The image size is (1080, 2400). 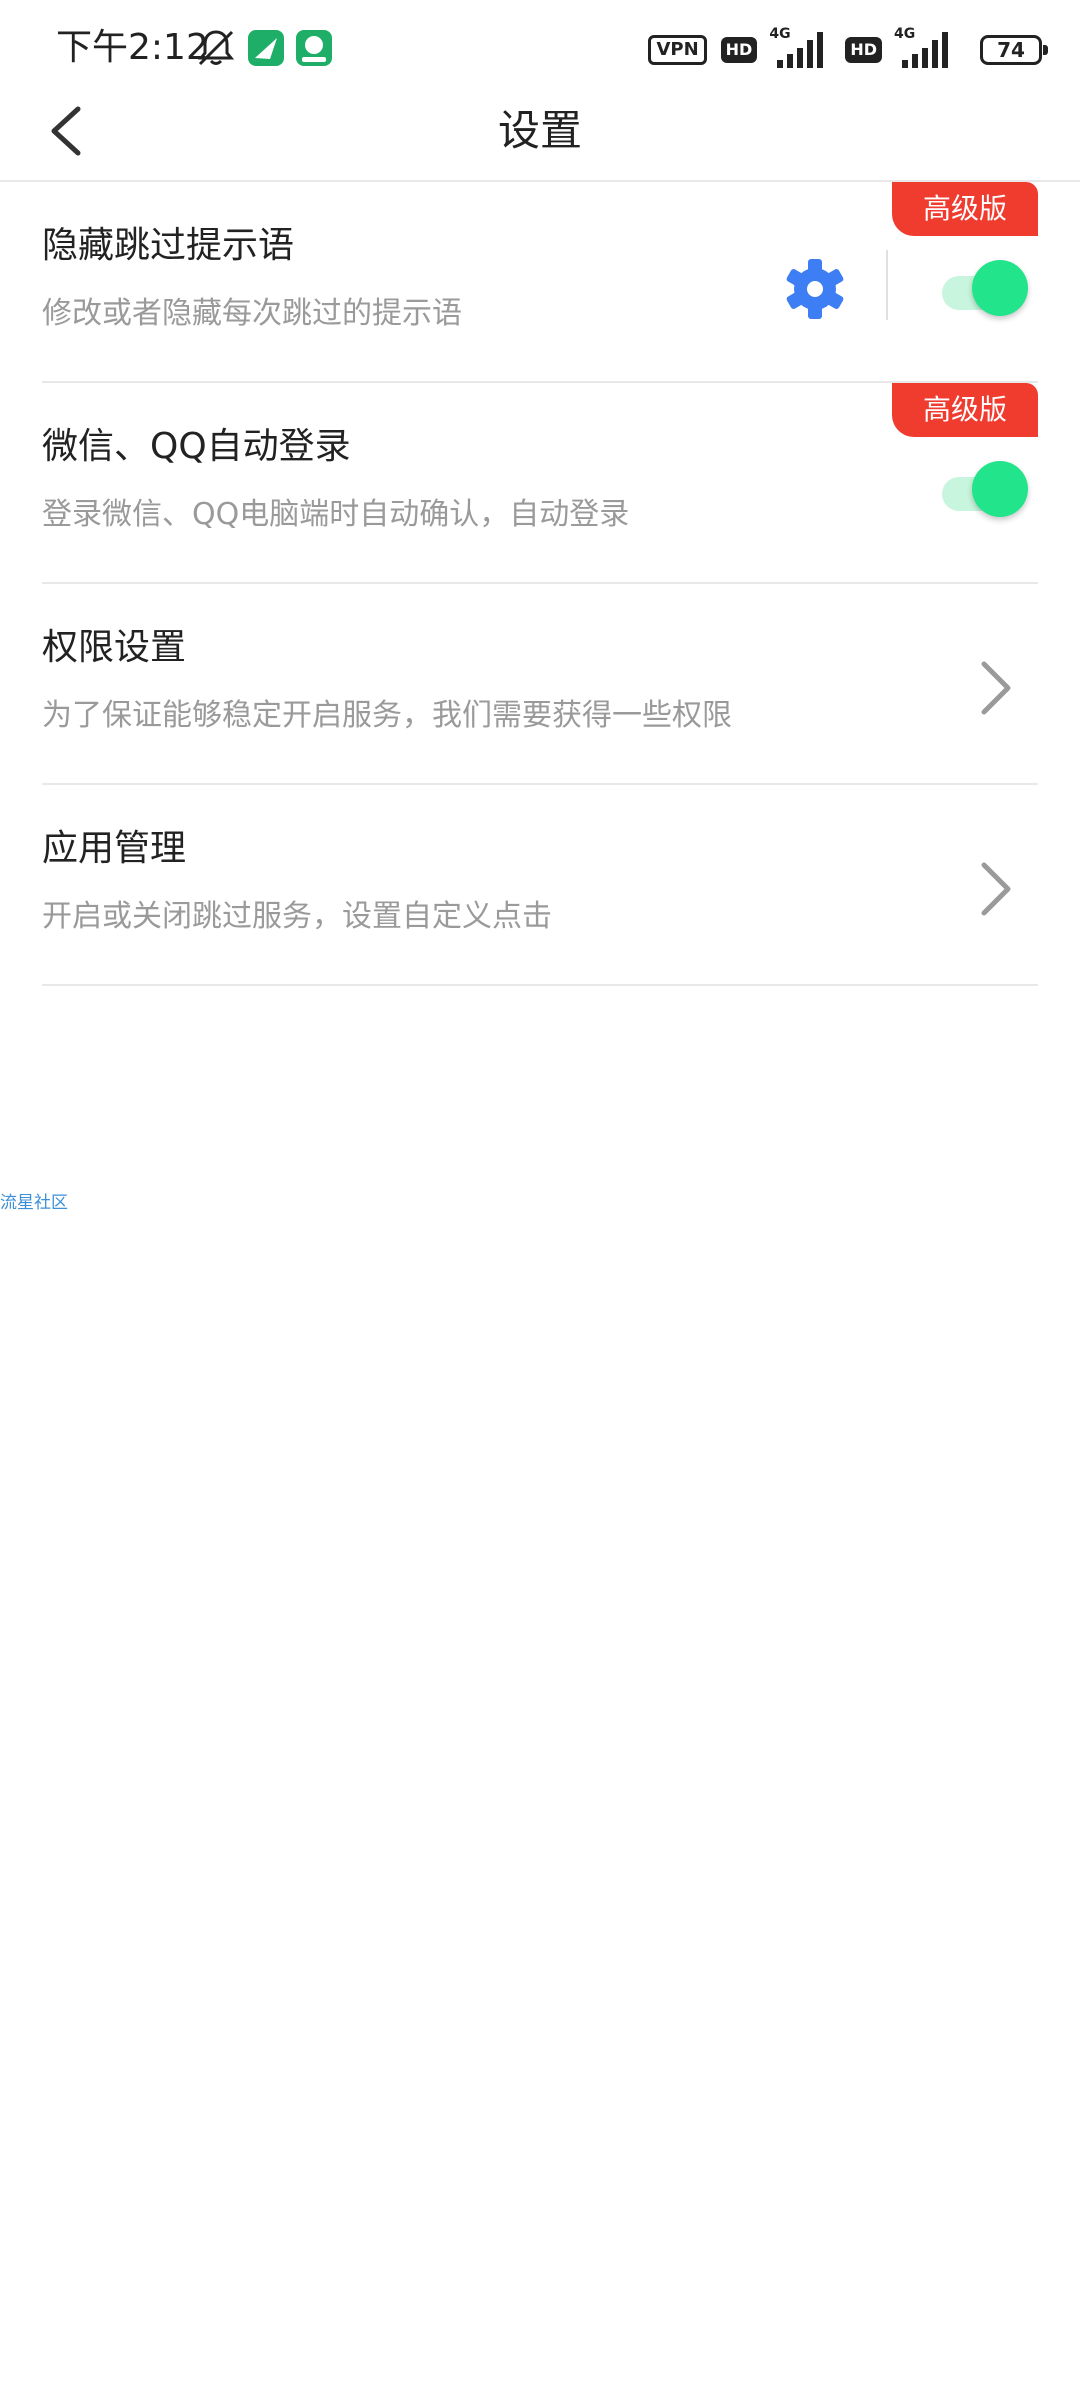 I want to click on hd-indicator: HD, so click(x=739, y=50).